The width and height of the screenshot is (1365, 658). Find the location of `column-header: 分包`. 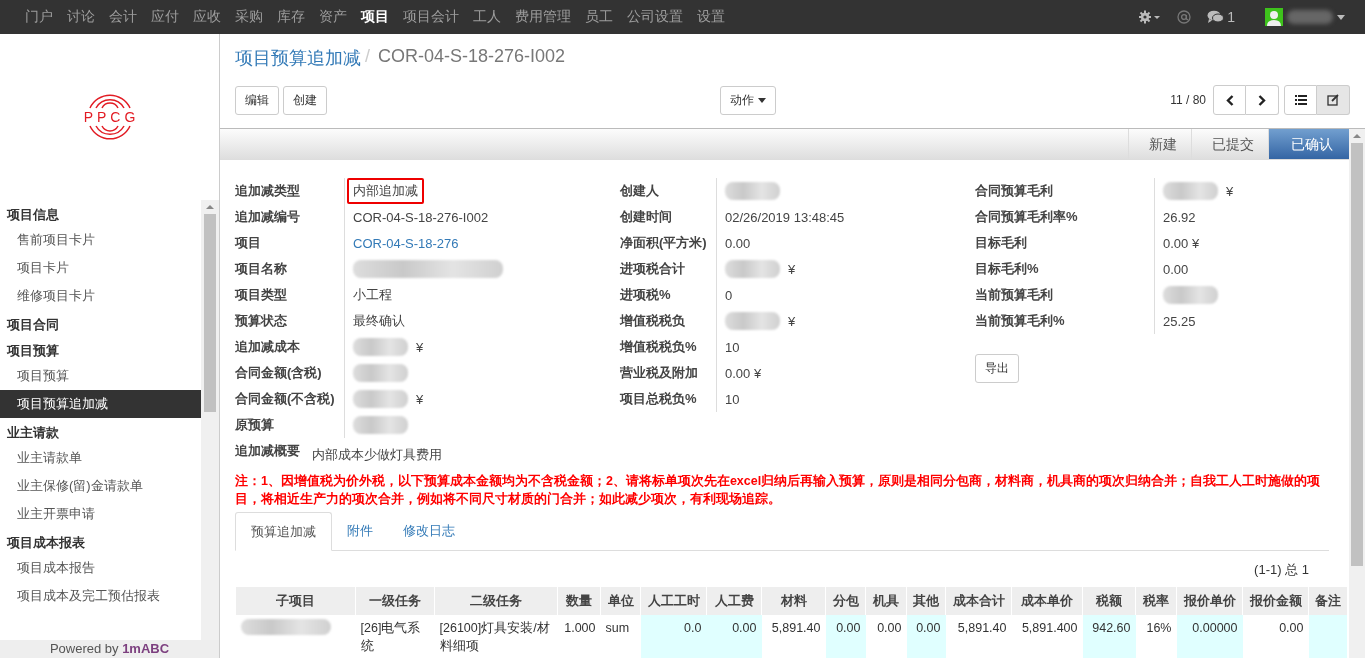

column-header: 分包 is located at coordinates (845, 601).